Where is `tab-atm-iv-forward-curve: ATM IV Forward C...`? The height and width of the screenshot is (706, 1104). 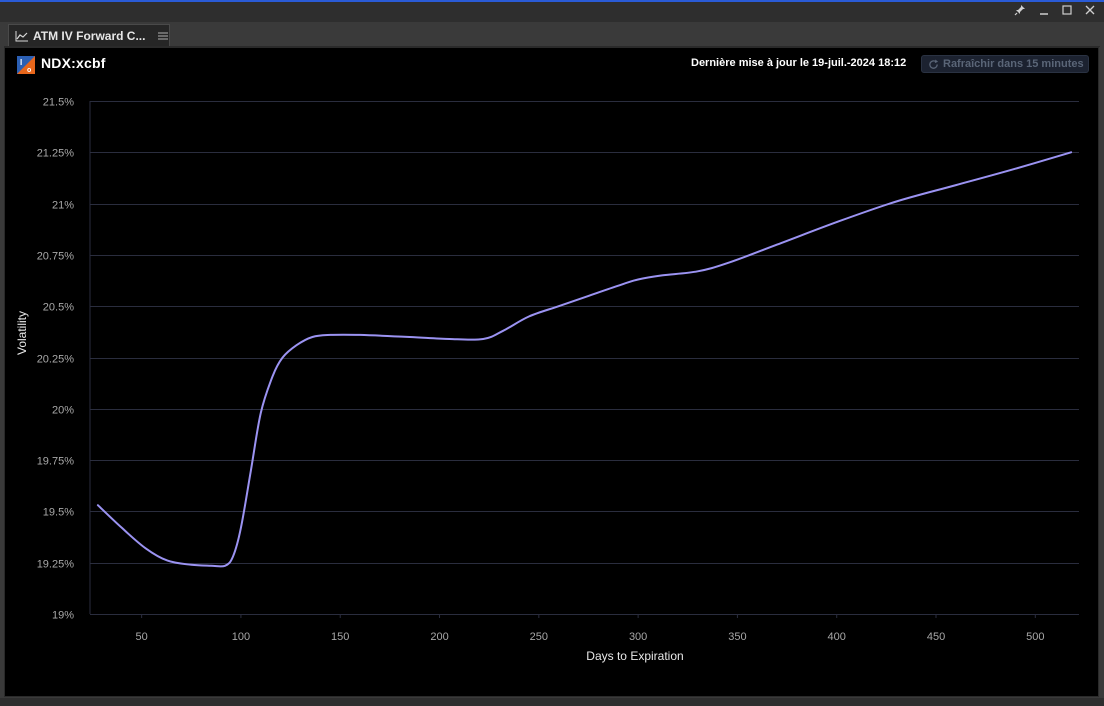 tab-atm-iv-forward-curve: ATM IV Forward C... is located at coordinates (89, 35).